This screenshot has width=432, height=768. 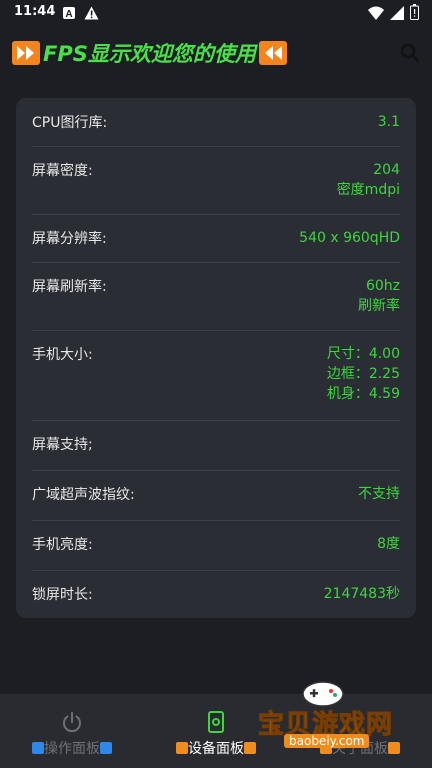 What do you see at coordinates (216, 375) in the screenshot?
I see `info-row-phone-size: 手机大小: 尺寸：4.00 边框：2.25 机身：4.59` at bounding box center [216, 375].